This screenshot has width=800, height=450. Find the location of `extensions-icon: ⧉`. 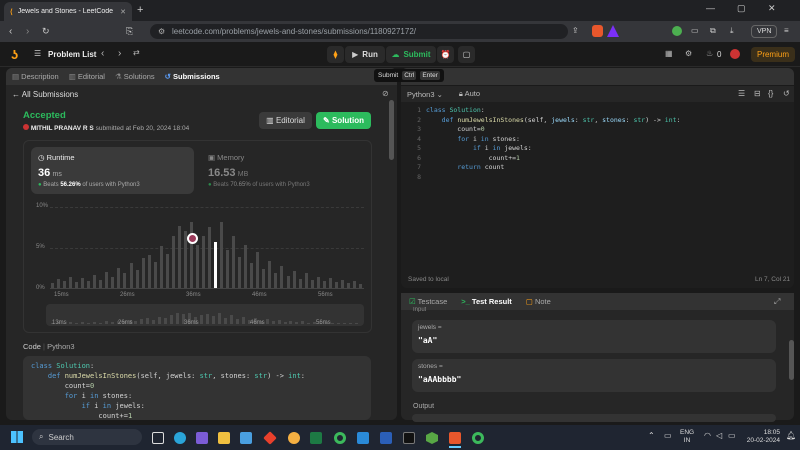

extensions-icon: ⧉ is located at coordinates (713, 31).